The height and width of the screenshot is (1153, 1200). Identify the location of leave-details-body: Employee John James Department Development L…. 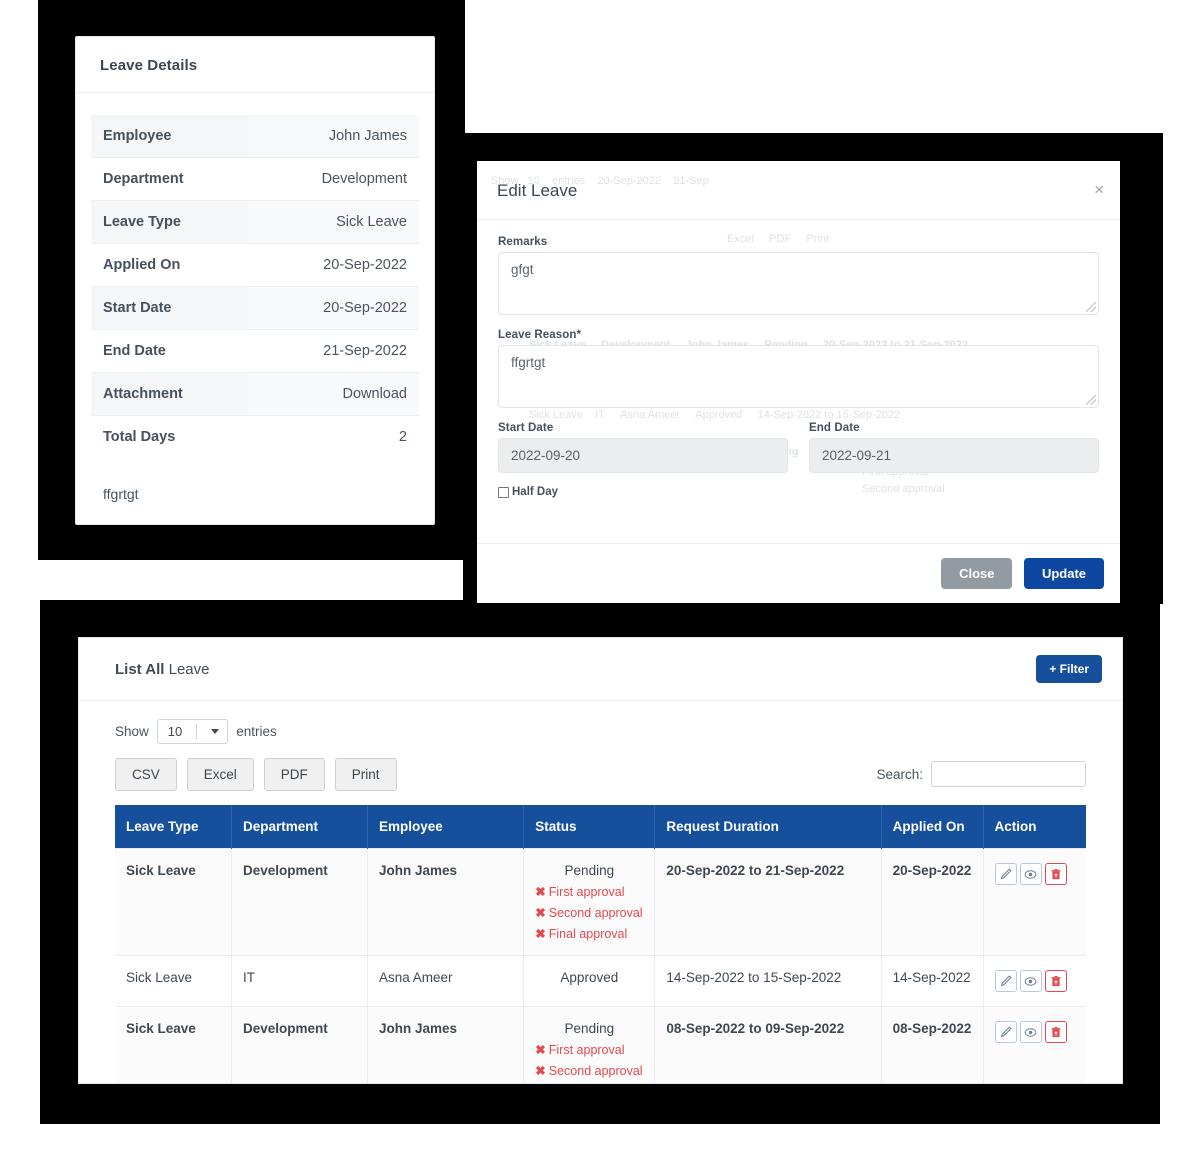
(255, 280).